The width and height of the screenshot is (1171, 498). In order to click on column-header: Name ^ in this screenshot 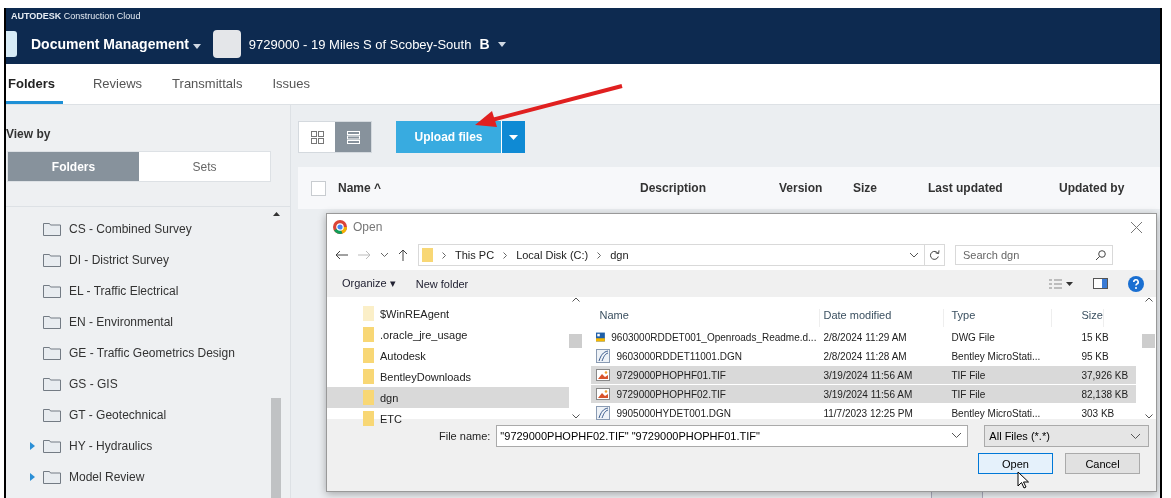, I will do `click(360, 188)`.